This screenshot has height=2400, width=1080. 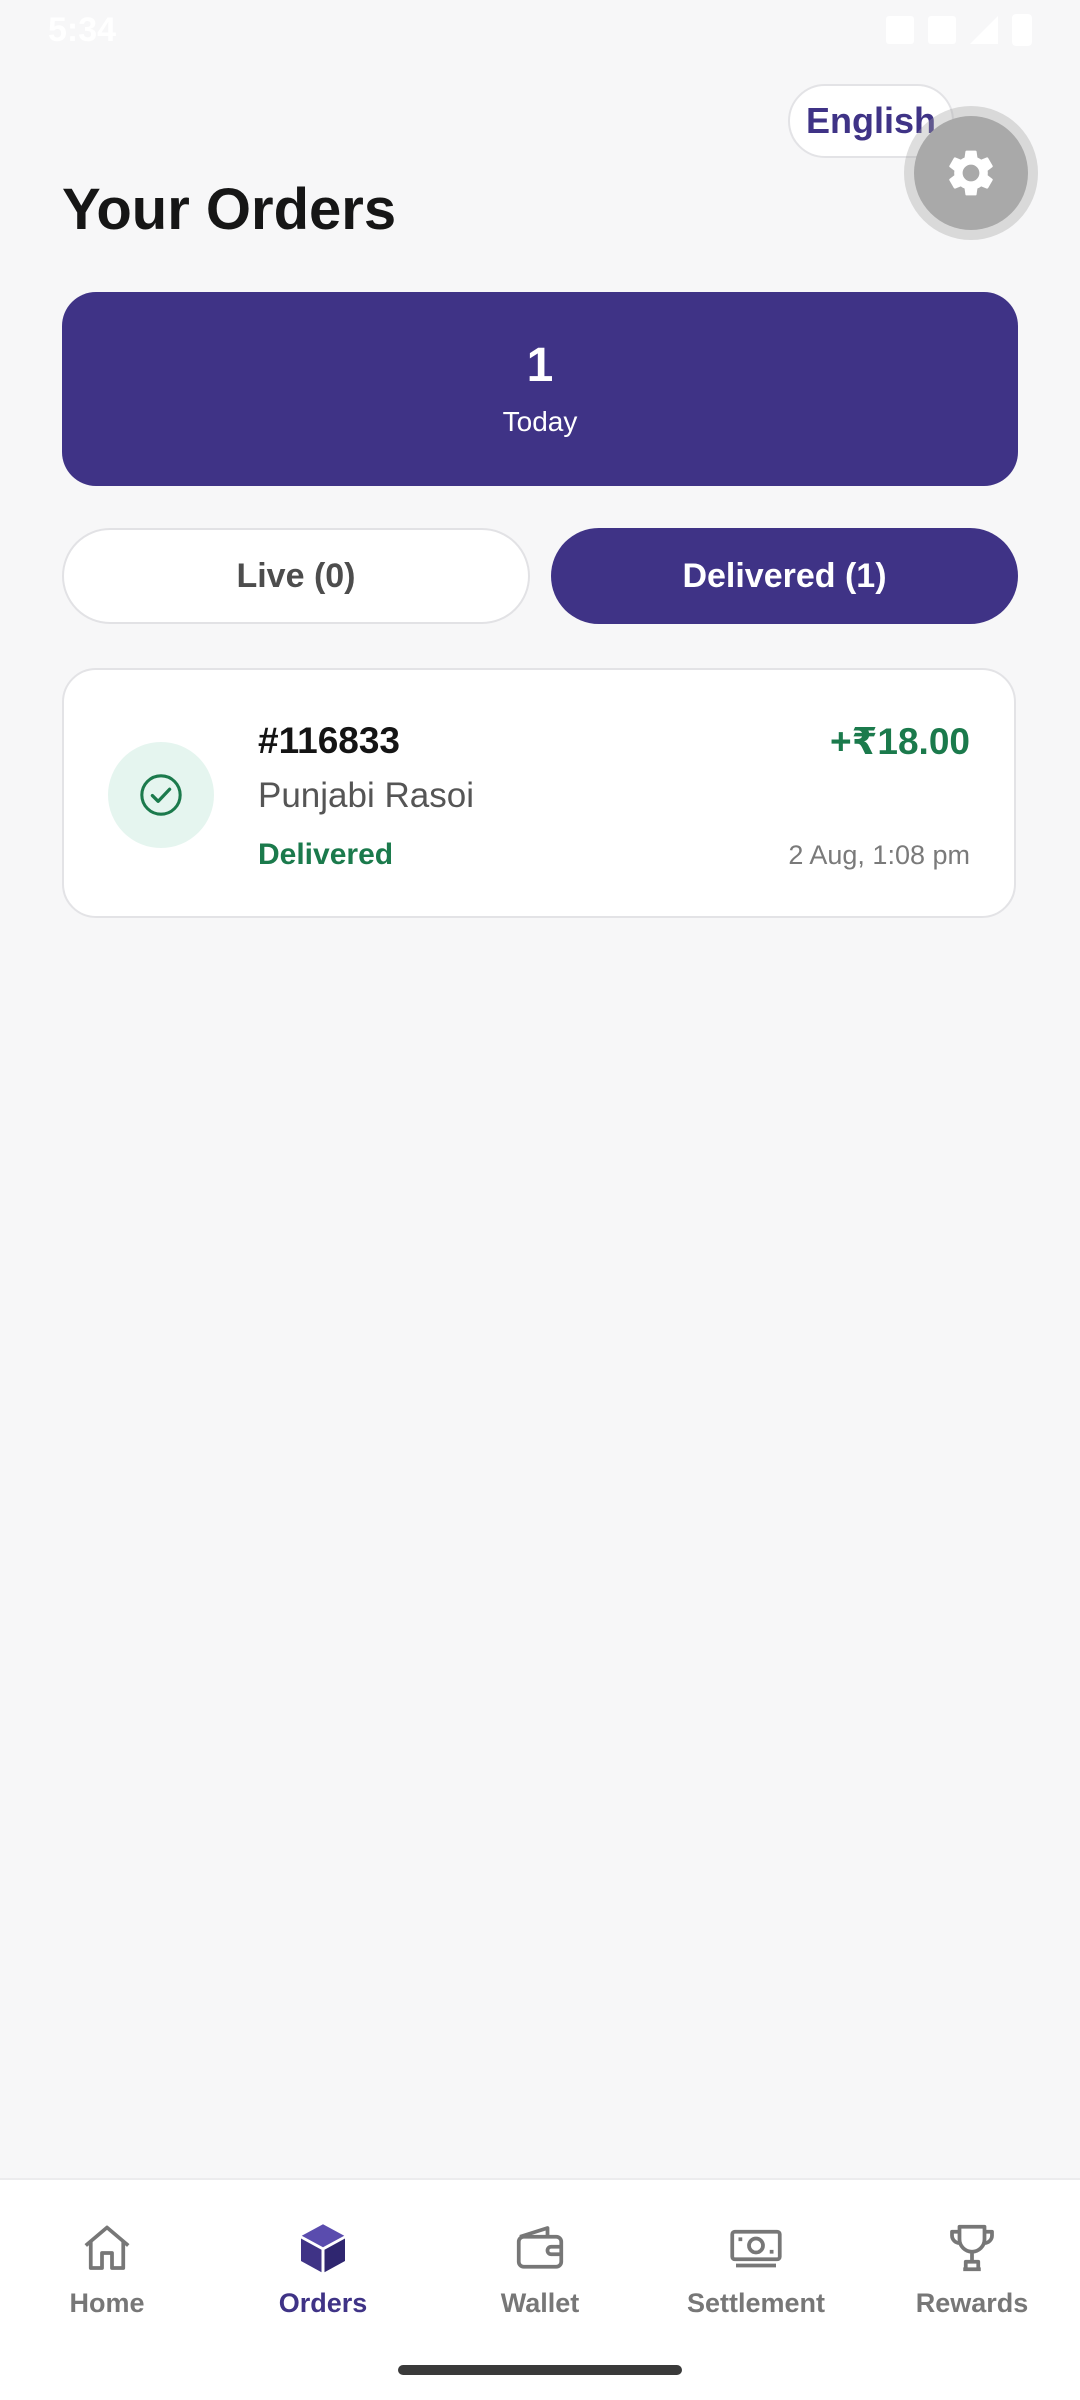 I want to click on nav-item-wallet: Wallet, so click(x=540, y=2268).